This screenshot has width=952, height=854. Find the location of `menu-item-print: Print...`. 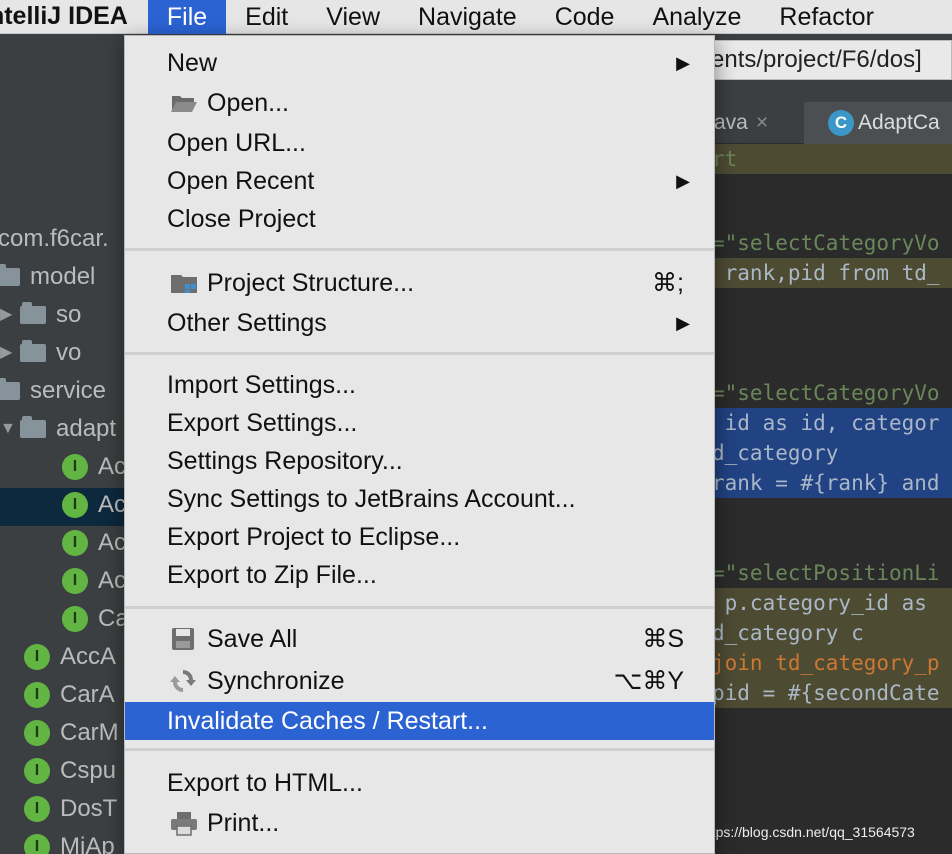

menu-item-print: Print... is located at coordinates (419, 823).